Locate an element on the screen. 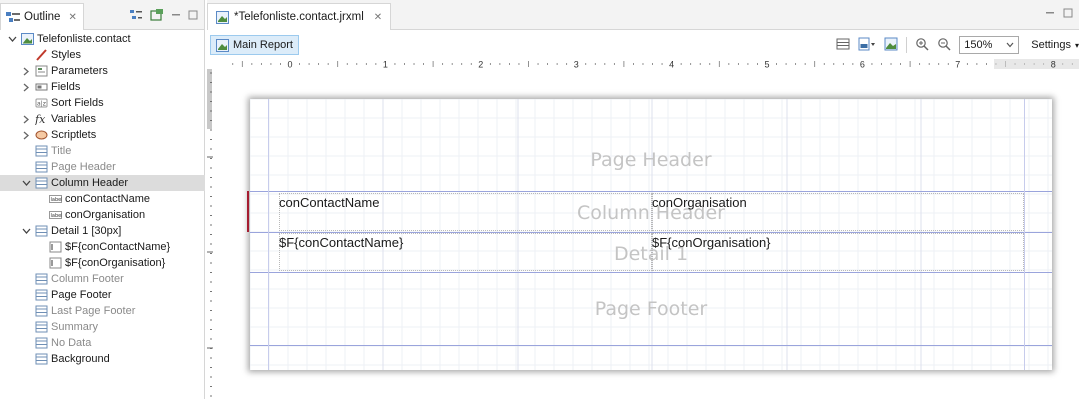 This screenshot has height=399, width=1079. svg-text: fx is located at coordinates (40, 119).